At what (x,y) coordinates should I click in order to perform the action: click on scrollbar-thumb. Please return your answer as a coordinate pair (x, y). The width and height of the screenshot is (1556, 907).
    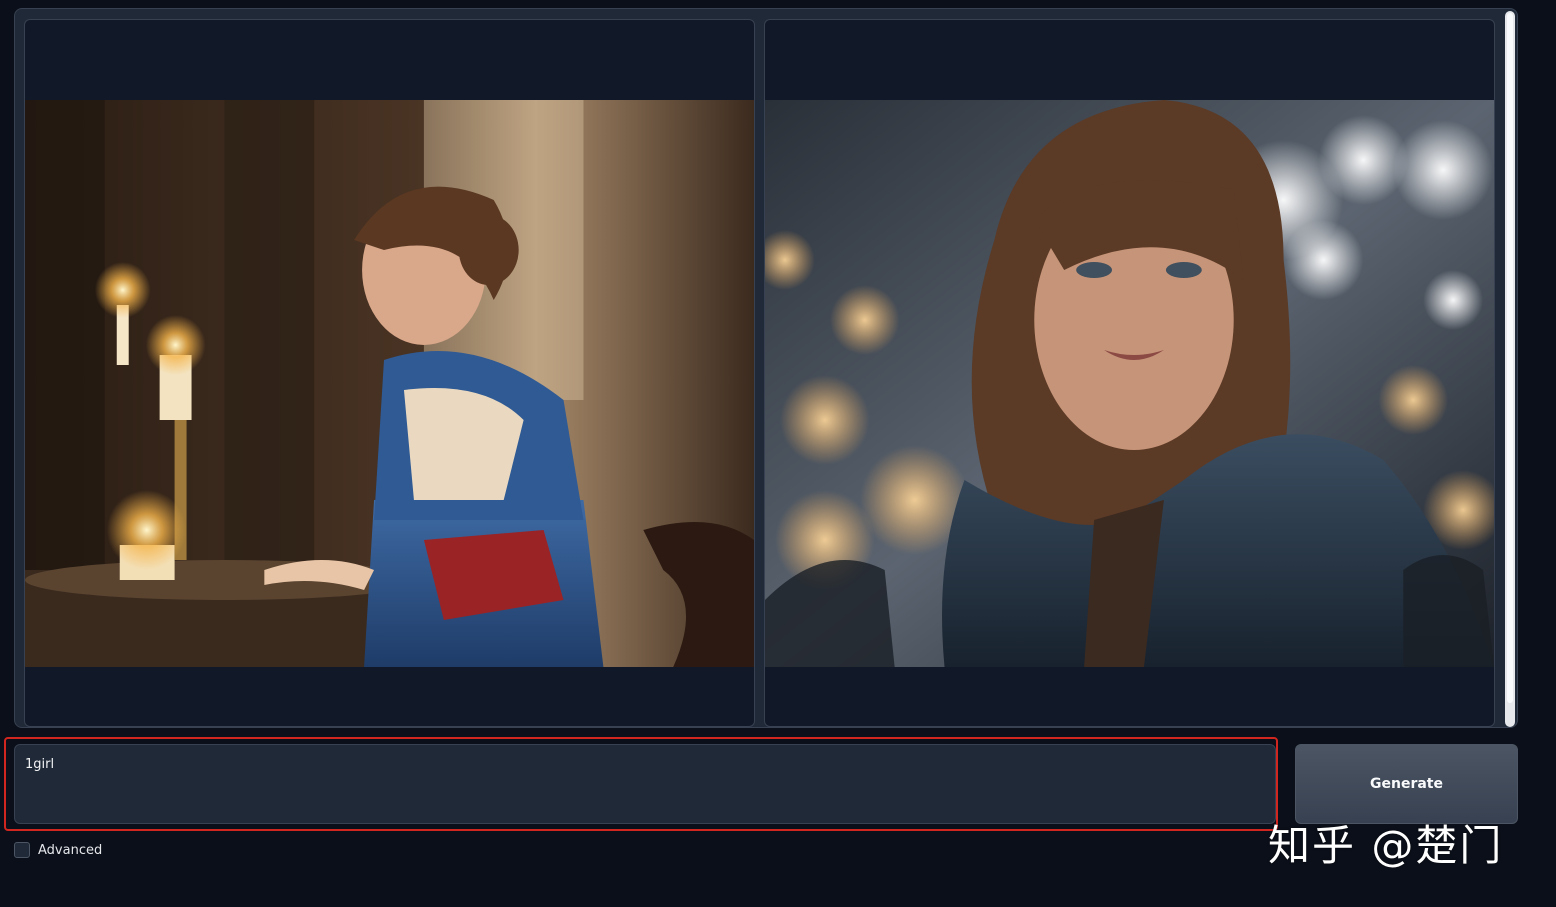
    Looking at the image, I should click on (1510, 358).